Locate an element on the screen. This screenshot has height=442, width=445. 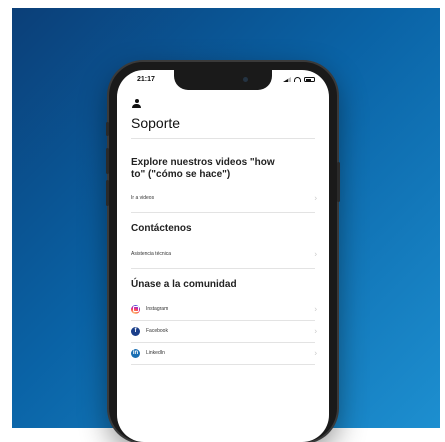
facebook-row: f Facebook › is located at coordinates (224, 331).